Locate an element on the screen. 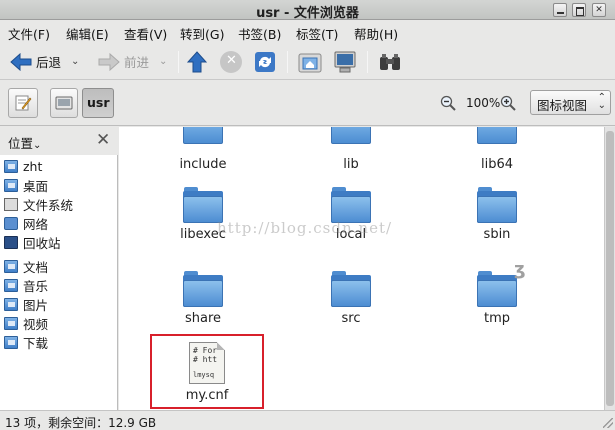  menu-tabs: 标签(T) is located at coordinates (317, 33).